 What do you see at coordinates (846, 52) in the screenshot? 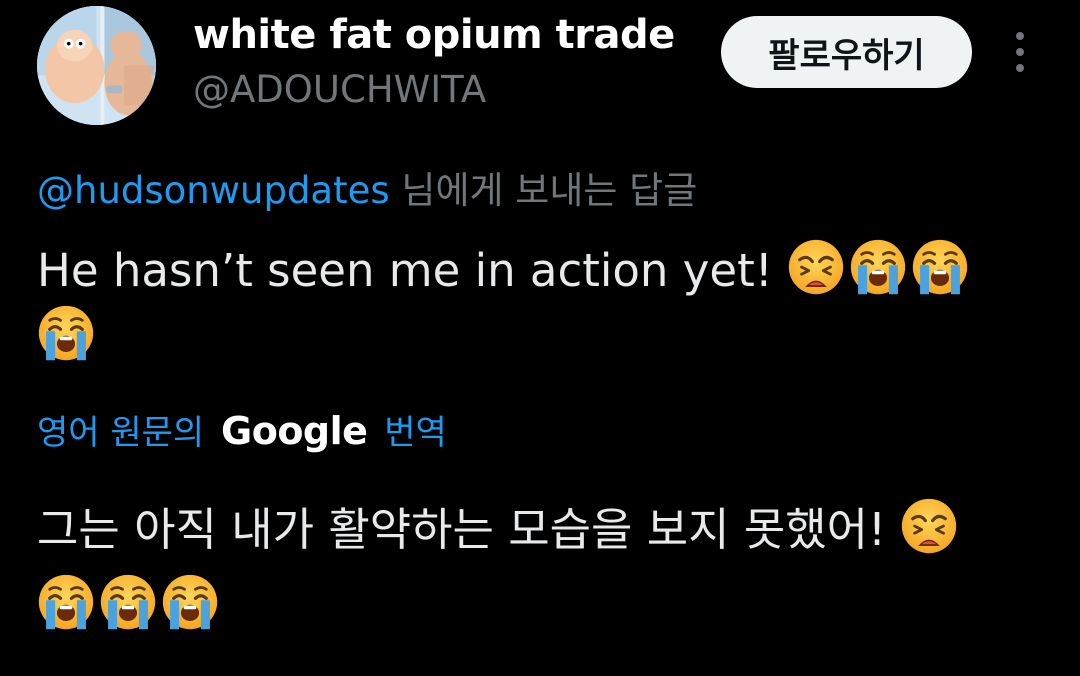
I see `follow-button: 팔로우하기` at bounding box center [846, 52].